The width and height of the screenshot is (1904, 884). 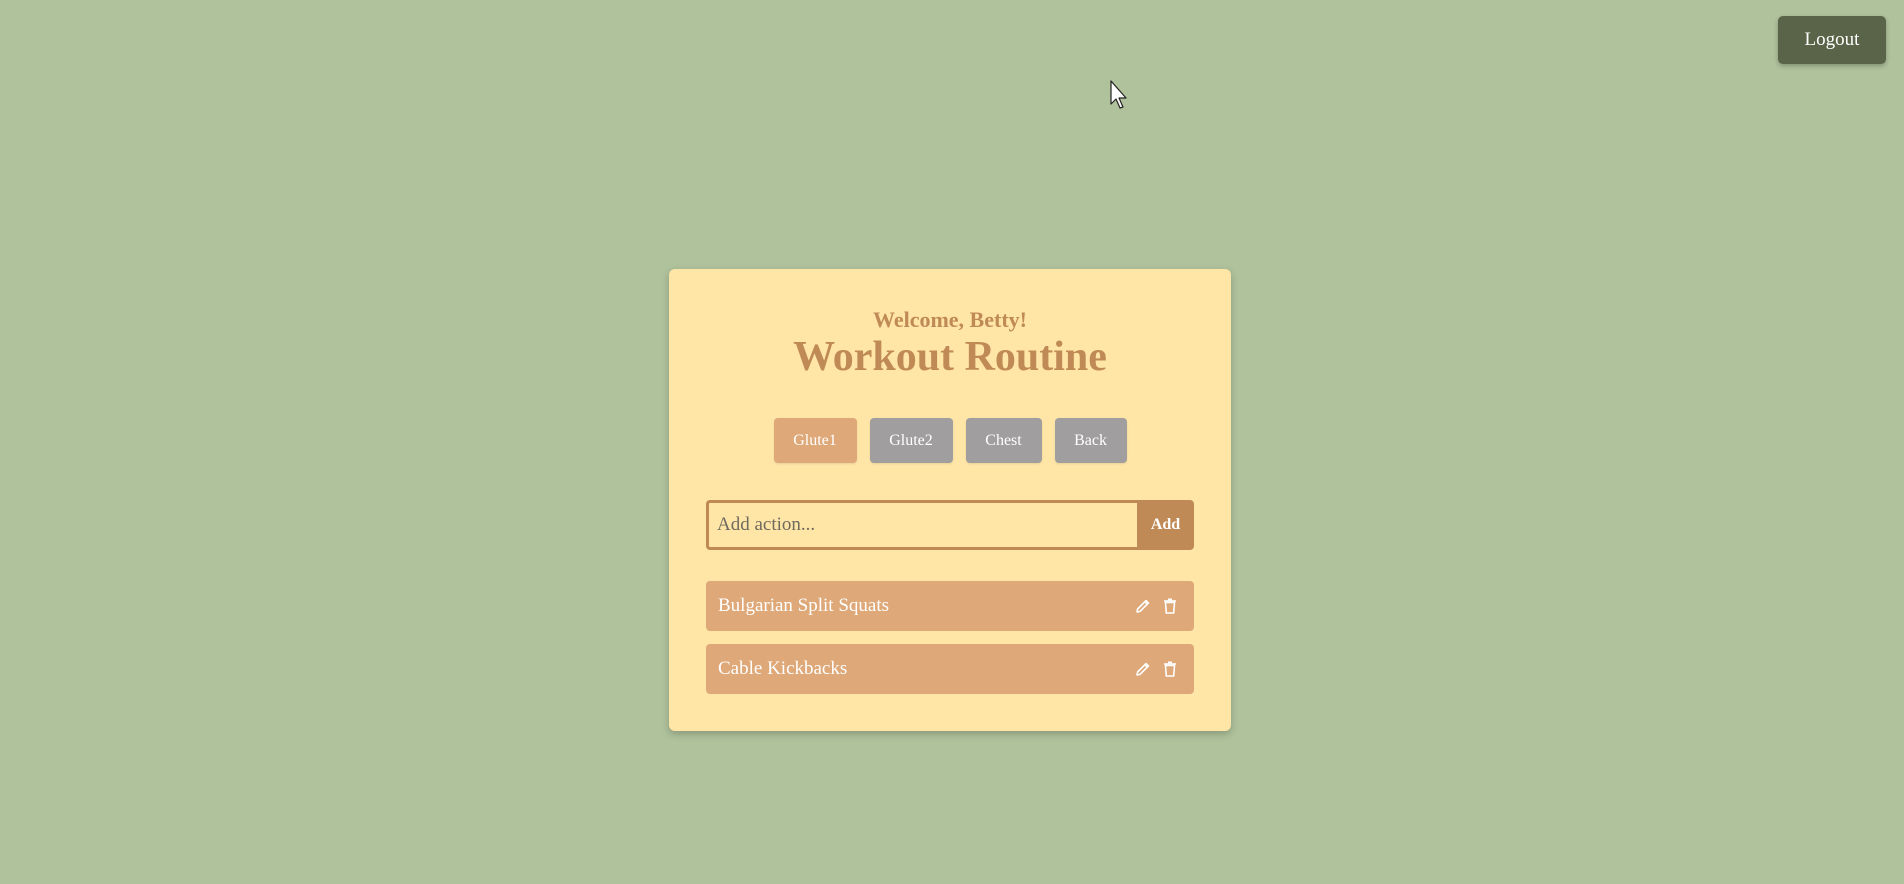 What do you see at coordinates (803, 605) in the screenshot?
I see `list-item-label: Bulgarian Split Squats` at bounding box center [803, 605].